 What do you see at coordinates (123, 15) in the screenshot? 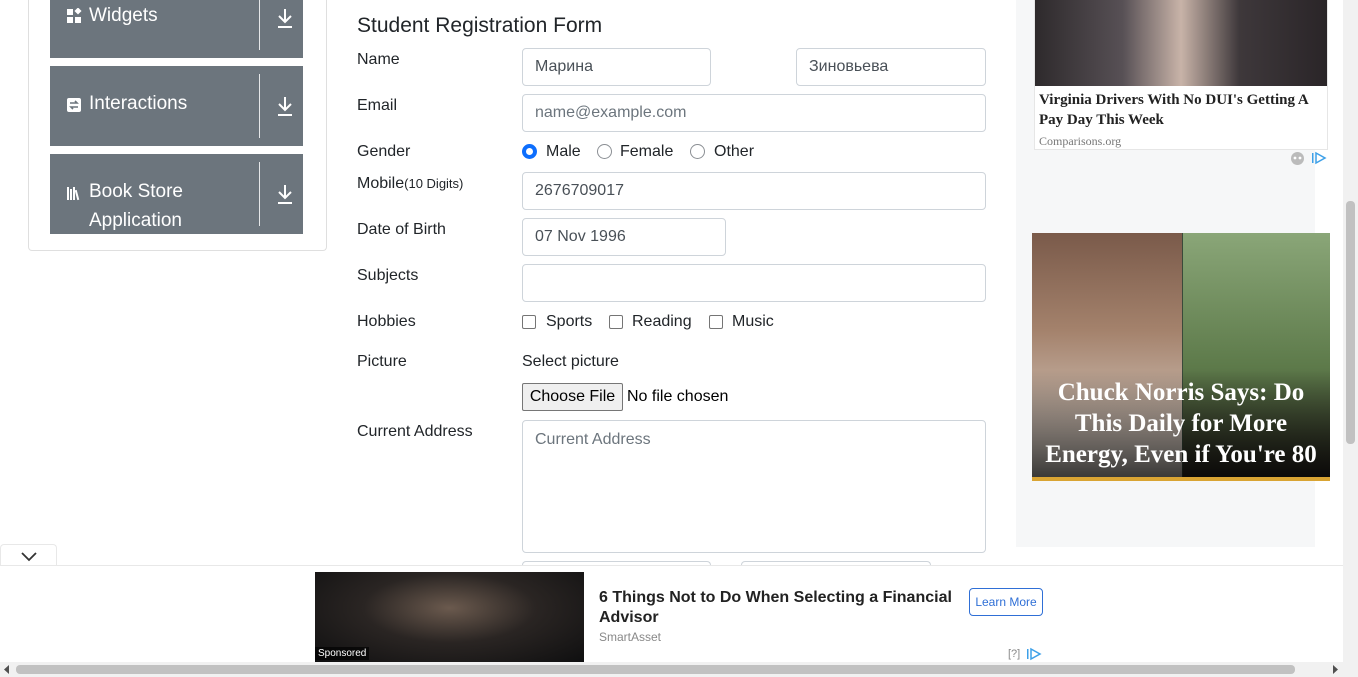
I see `sidebar-group-label: Widgets` at bounding box center [123, 15].